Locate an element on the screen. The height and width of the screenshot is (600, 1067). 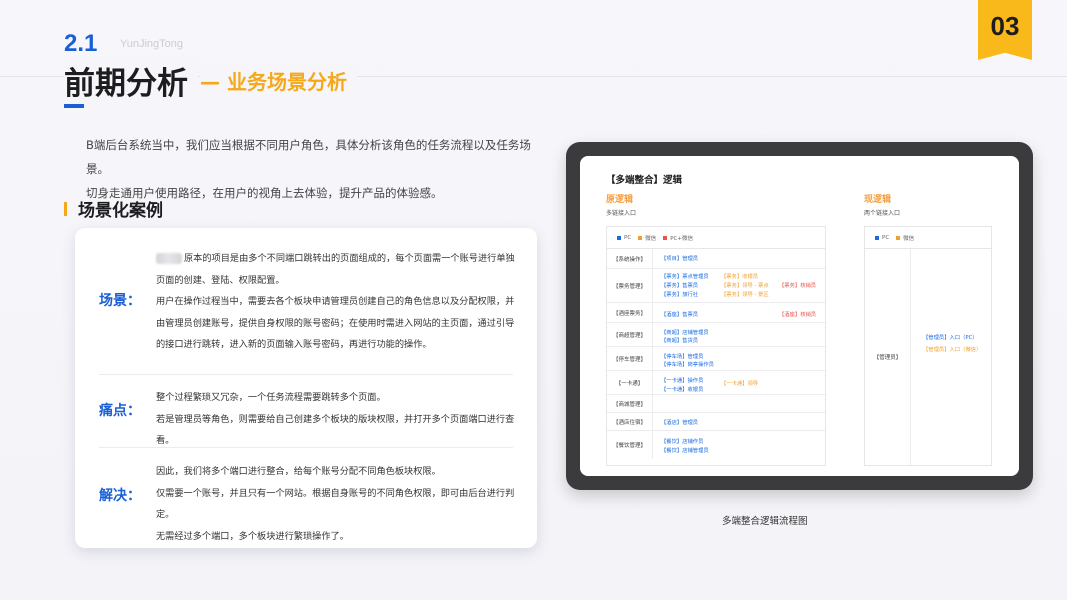
scenario-line: 页面的创建、登陆、权限配置。 is located at coordinates (220, 280).